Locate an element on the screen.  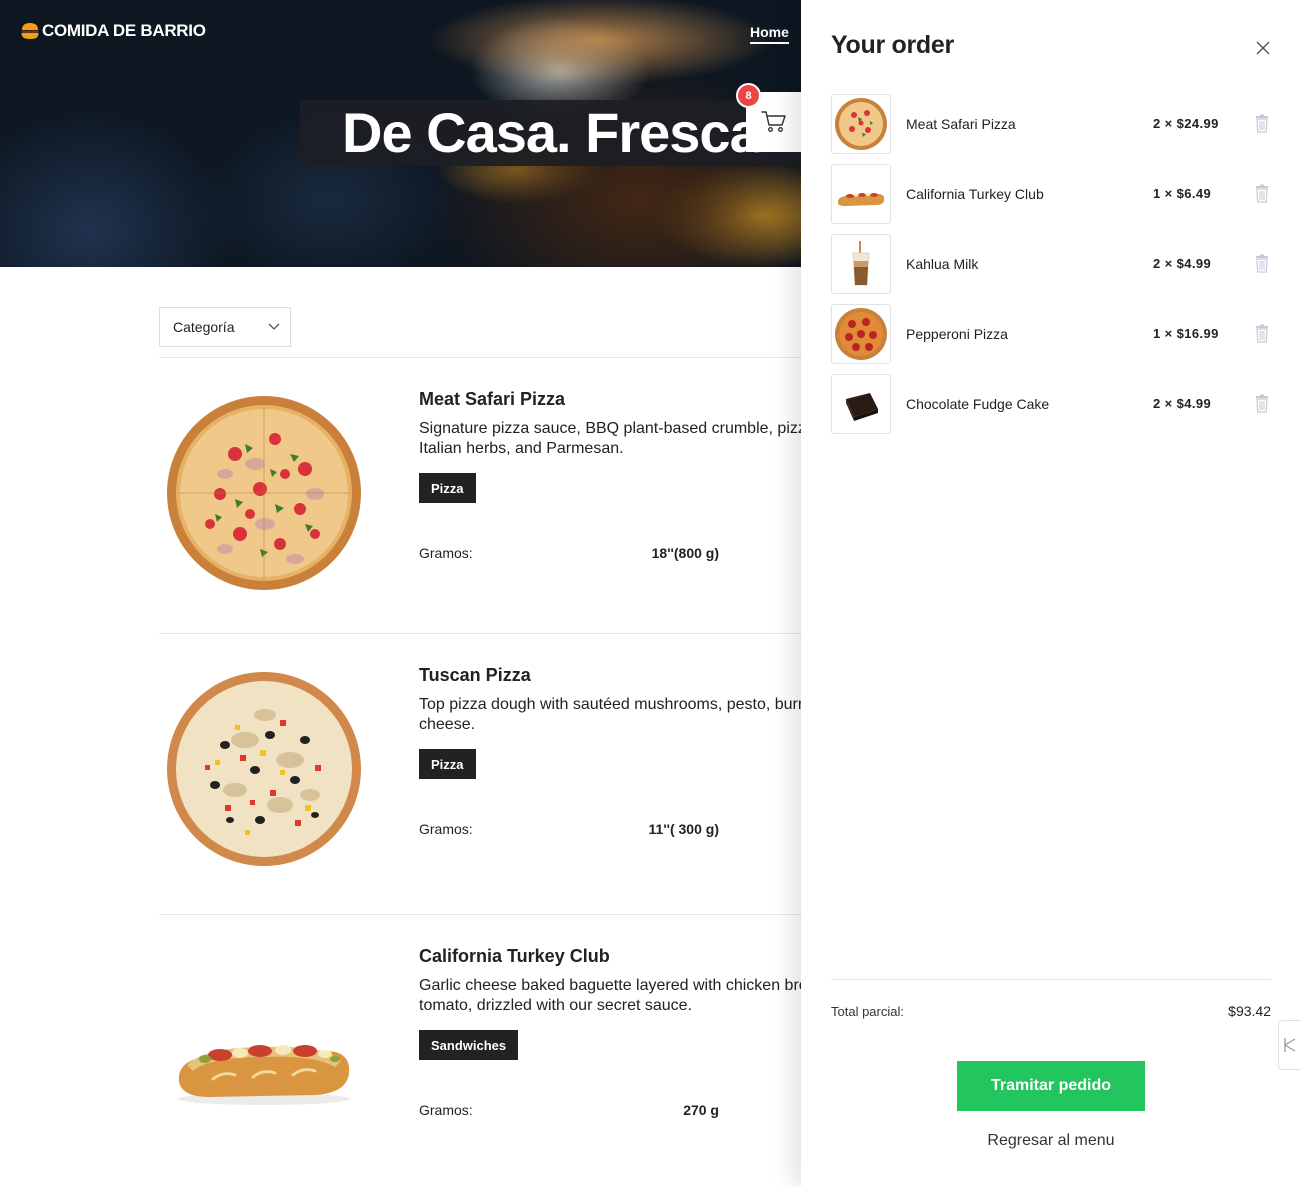
pizza-thumbnail is located at coordinates (861, 124).